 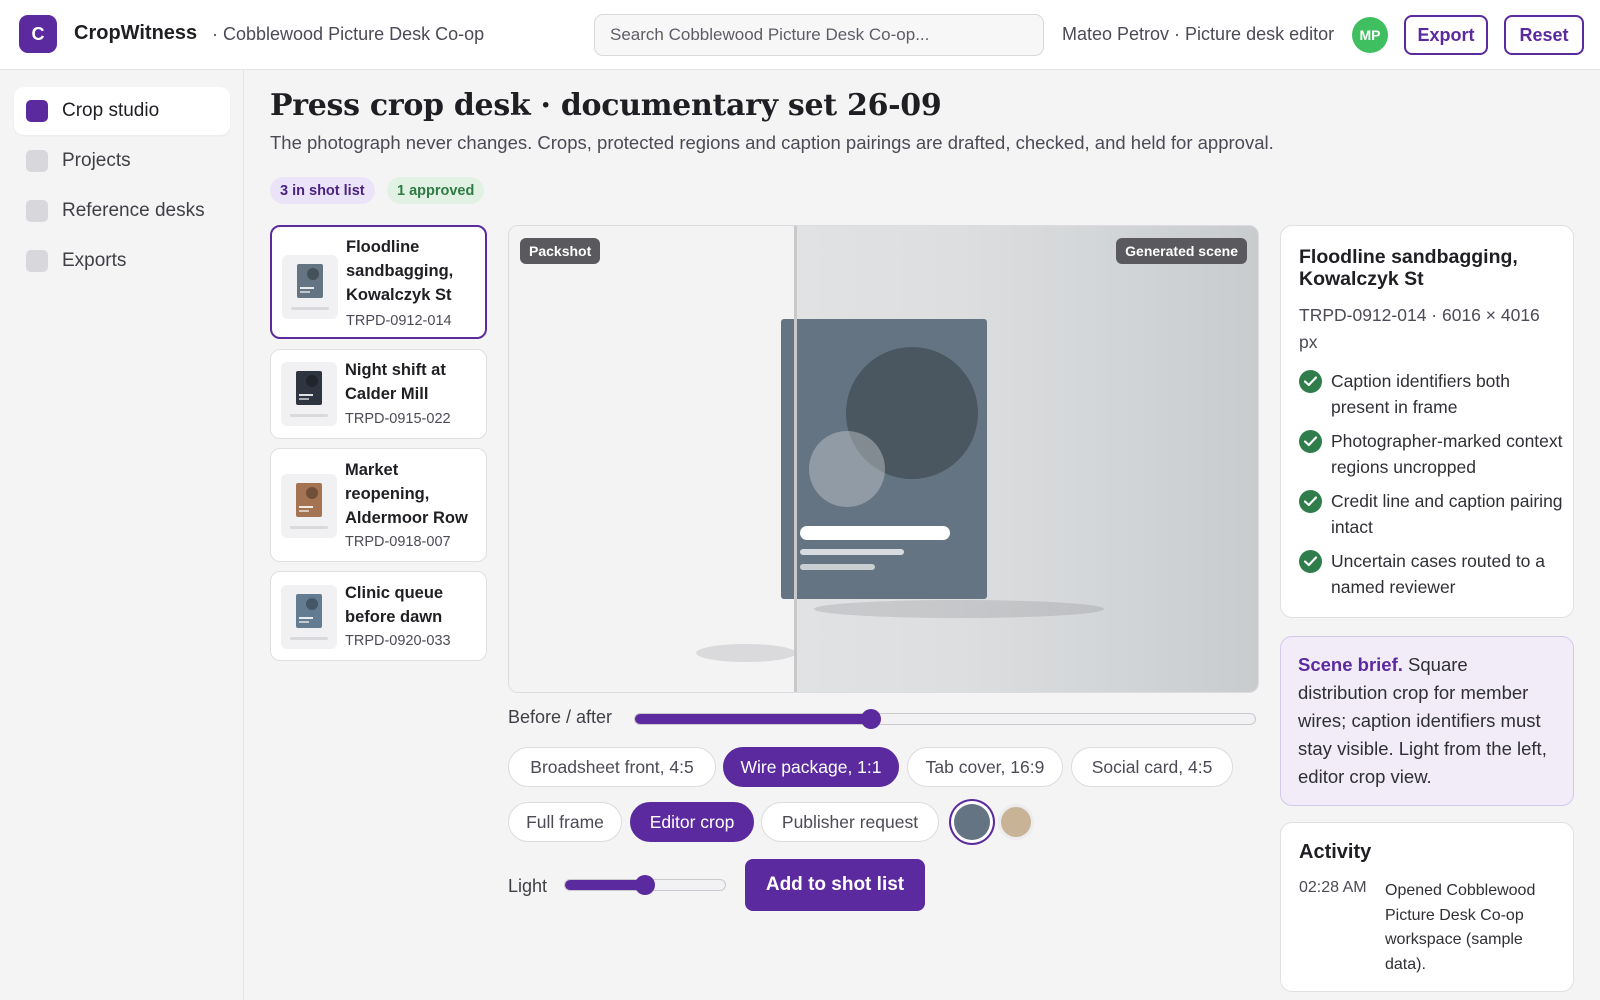 I want to click on shot-title: Night shift at Calder Mill, so click(x=395, y=382).